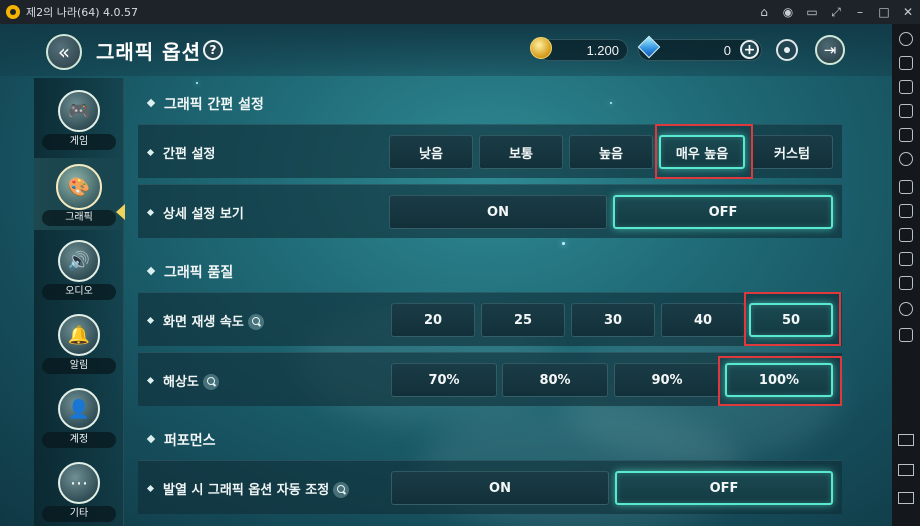 This screenshot has width=920, height=526. Describe the element at coordinates (906, 309) in the screenshot. I see `sync-icon` at that location.